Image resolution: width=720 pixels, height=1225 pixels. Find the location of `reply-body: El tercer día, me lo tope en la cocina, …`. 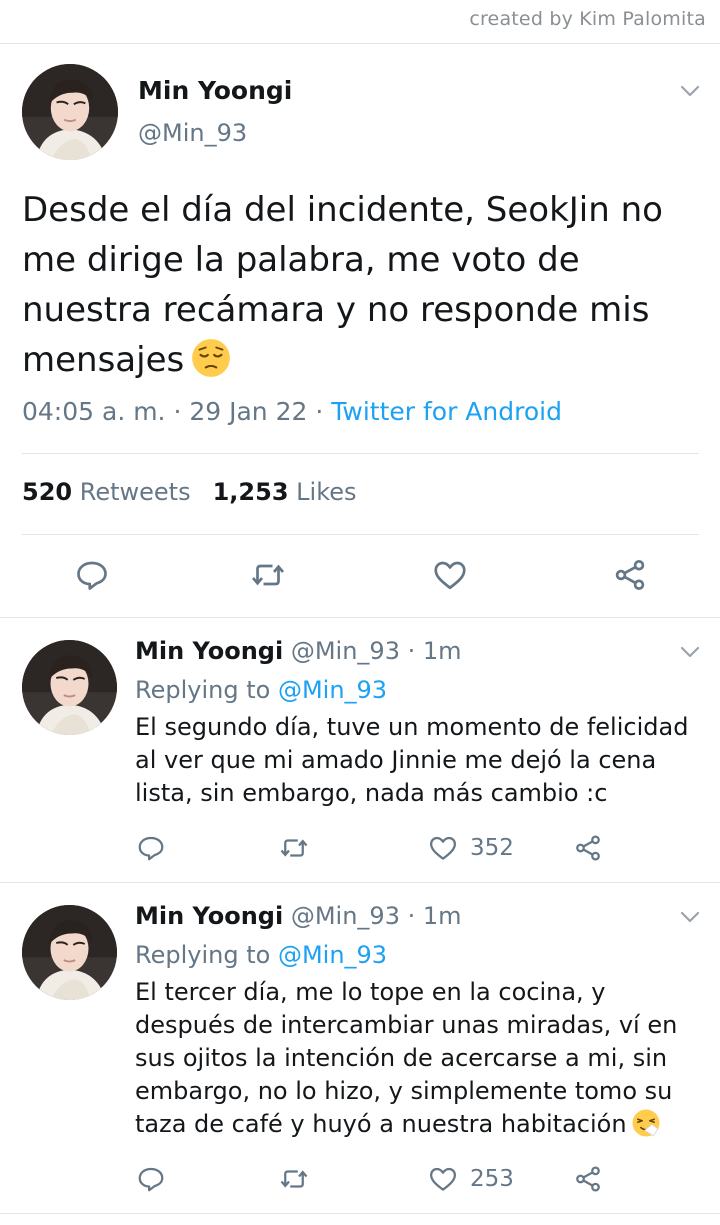

reply-body: El tercer día, me lo tope en la cocina, … is located at coordinates (406, 1058).